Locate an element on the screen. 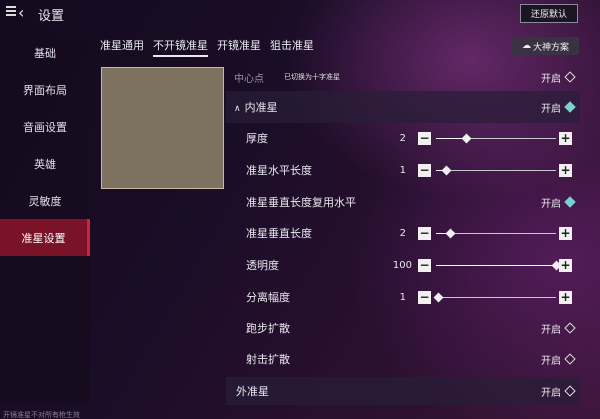  separation-label: 分离幅度 is located at coordinates (268, 297).